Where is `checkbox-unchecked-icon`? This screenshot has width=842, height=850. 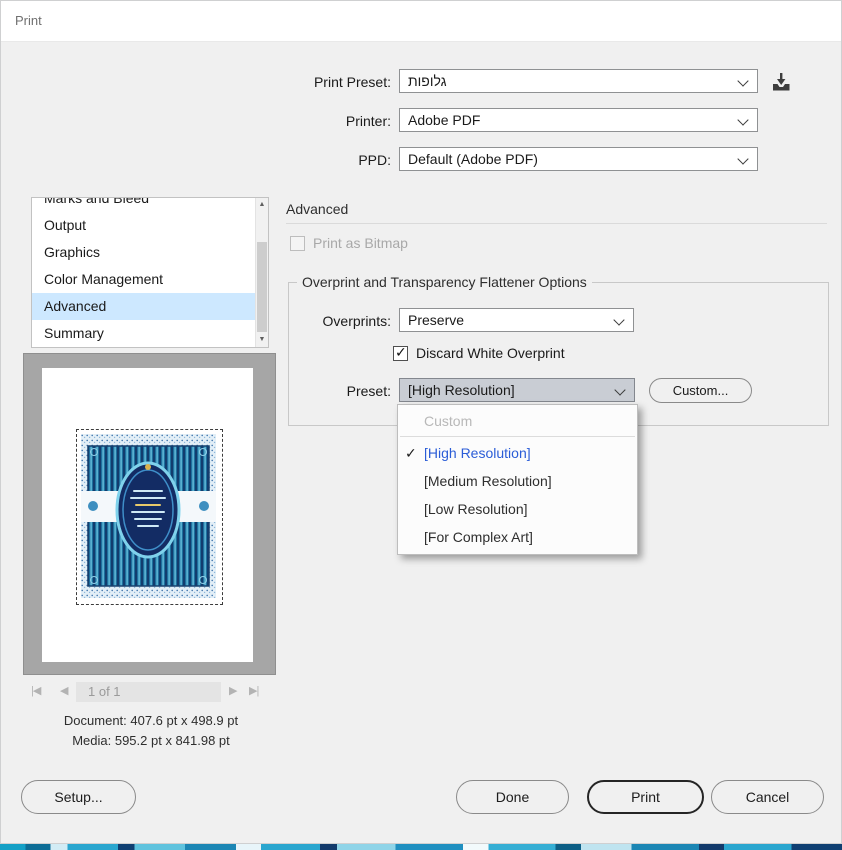
checkbox-unchecked-icon is located at coordinates (297, 243).